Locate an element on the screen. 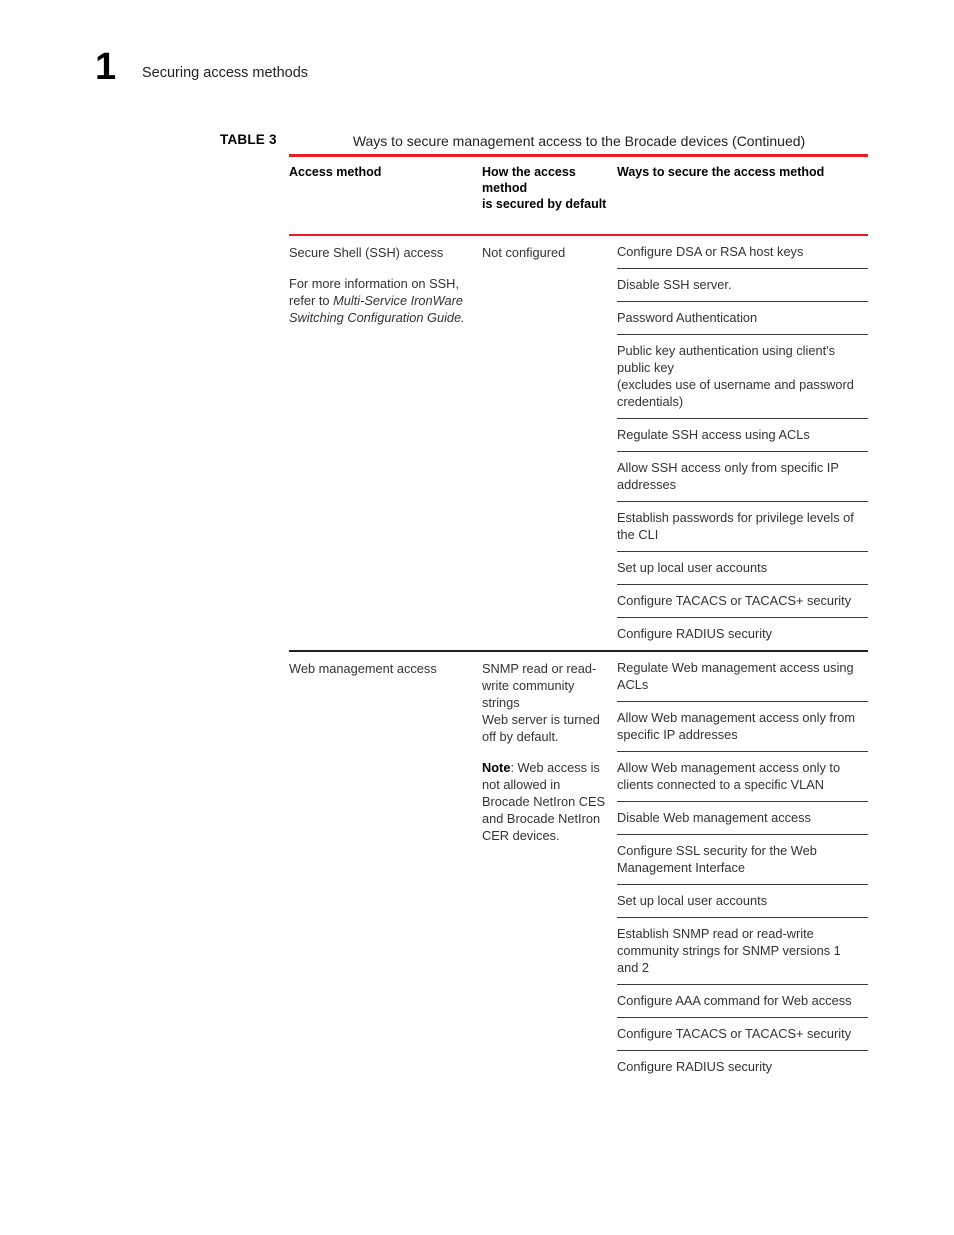 Image resolution: width=954 pixels, height=1235 pixels. table-label: TABLE 3 is located at coordinates (248, 139).